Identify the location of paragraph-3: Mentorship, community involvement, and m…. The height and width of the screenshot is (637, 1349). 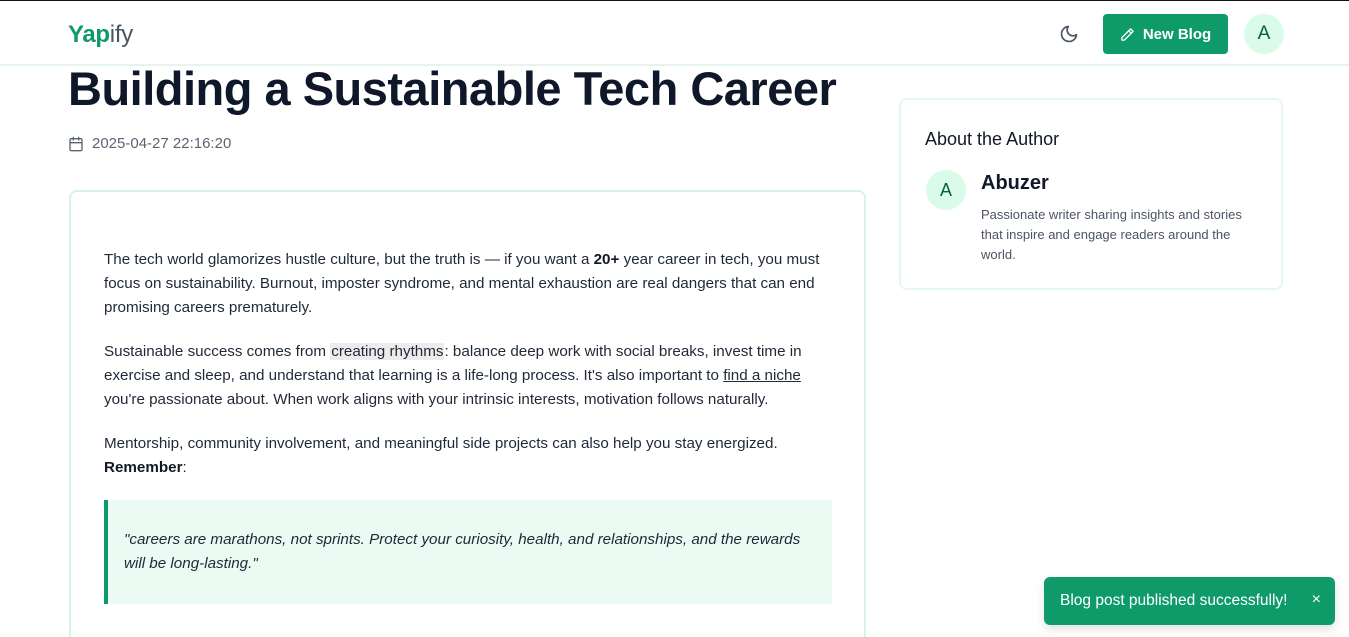
(469, 456).